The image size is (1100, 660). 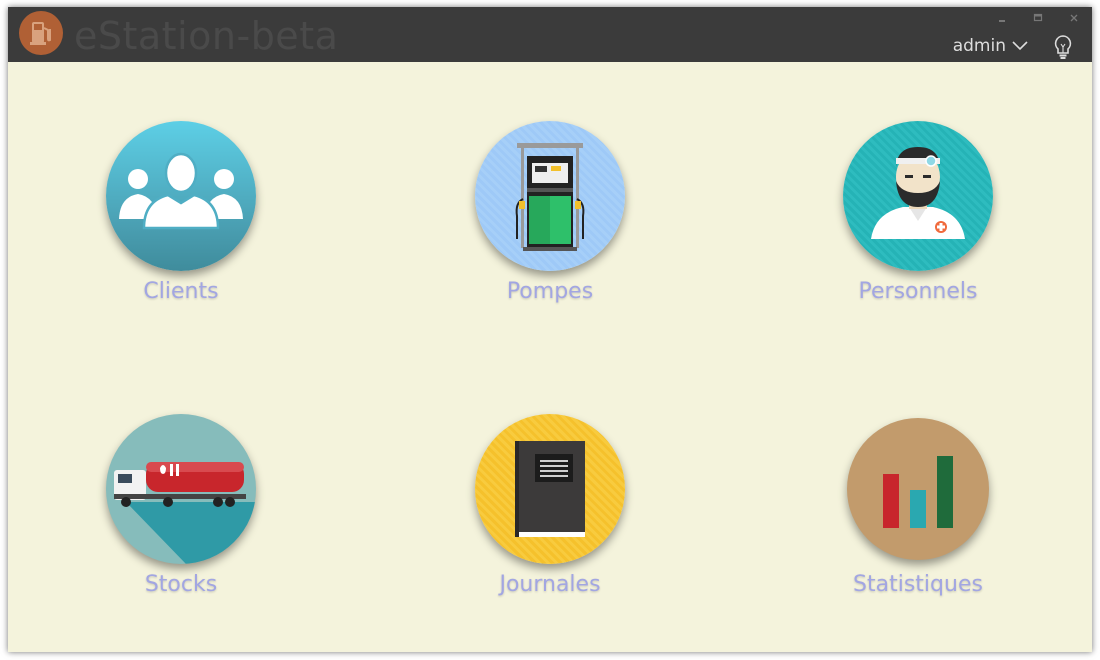 I want to click on close-icon, so click(x=1074, y=18).